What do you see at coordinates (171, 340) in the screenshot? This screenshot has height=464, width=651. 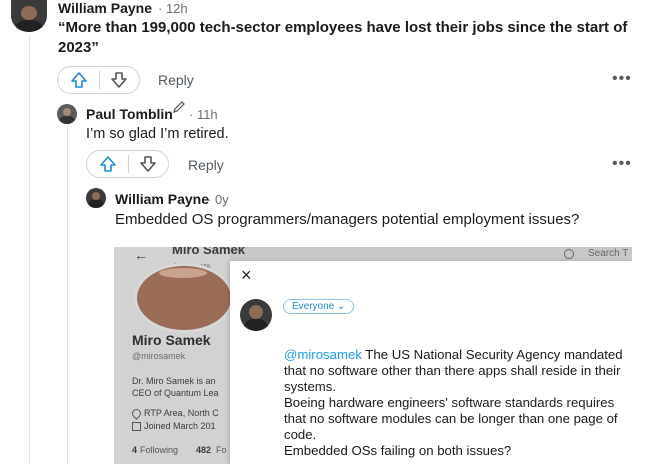 I see `profile-display-name: Miro Samek` at bounding box center [171, 340].